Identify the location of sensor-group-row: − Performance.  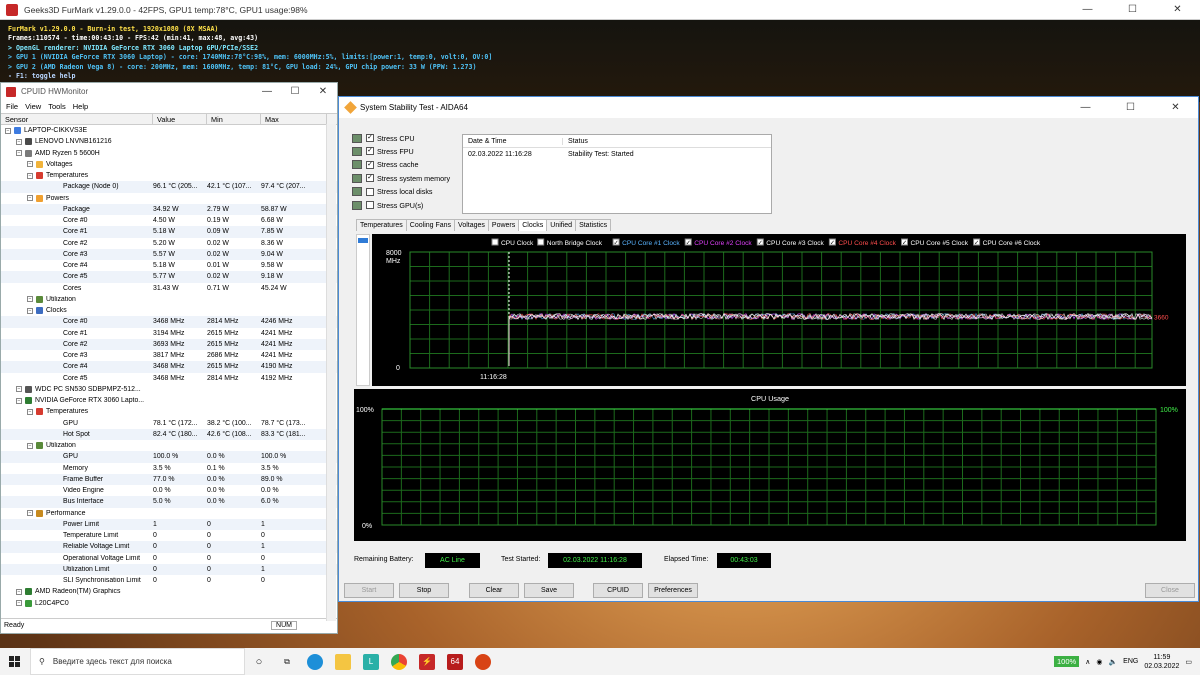
(169, 513).